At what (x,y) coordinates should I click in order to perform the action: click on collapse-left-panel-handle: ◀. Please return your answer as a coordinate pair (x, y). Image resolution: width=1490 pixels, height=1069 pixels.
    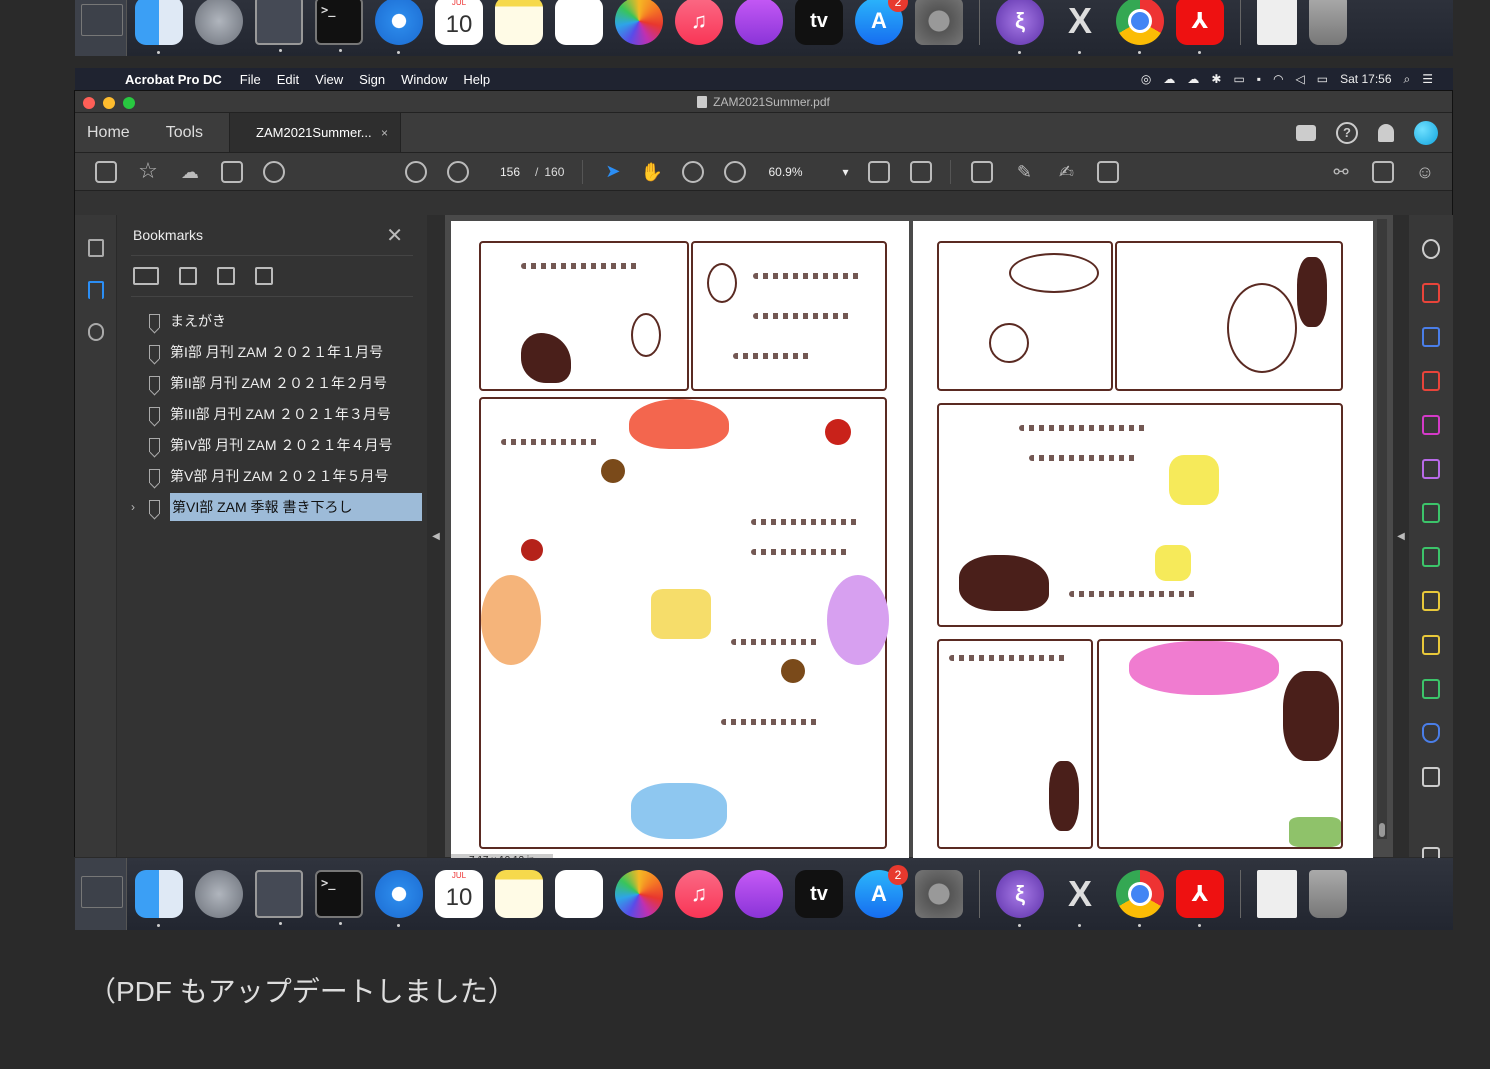
    Looking at the image, I should click on (436, 536).